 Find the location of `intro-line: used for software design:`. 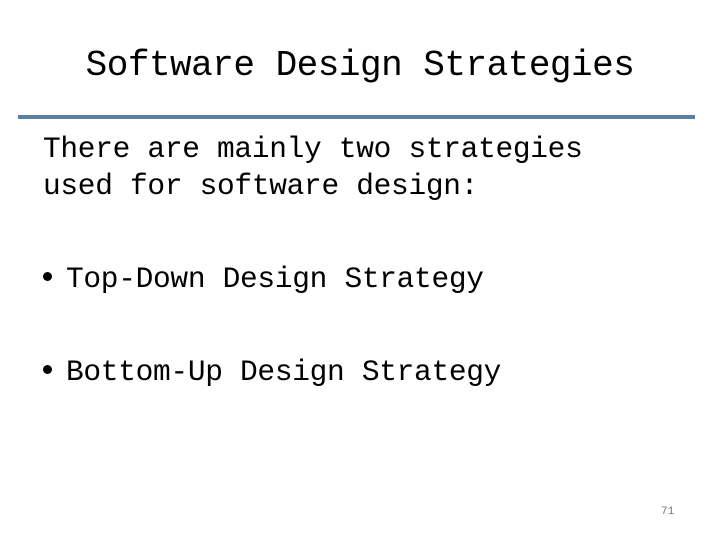

intro-line: used for software design: is located at coordinates (261, 186).